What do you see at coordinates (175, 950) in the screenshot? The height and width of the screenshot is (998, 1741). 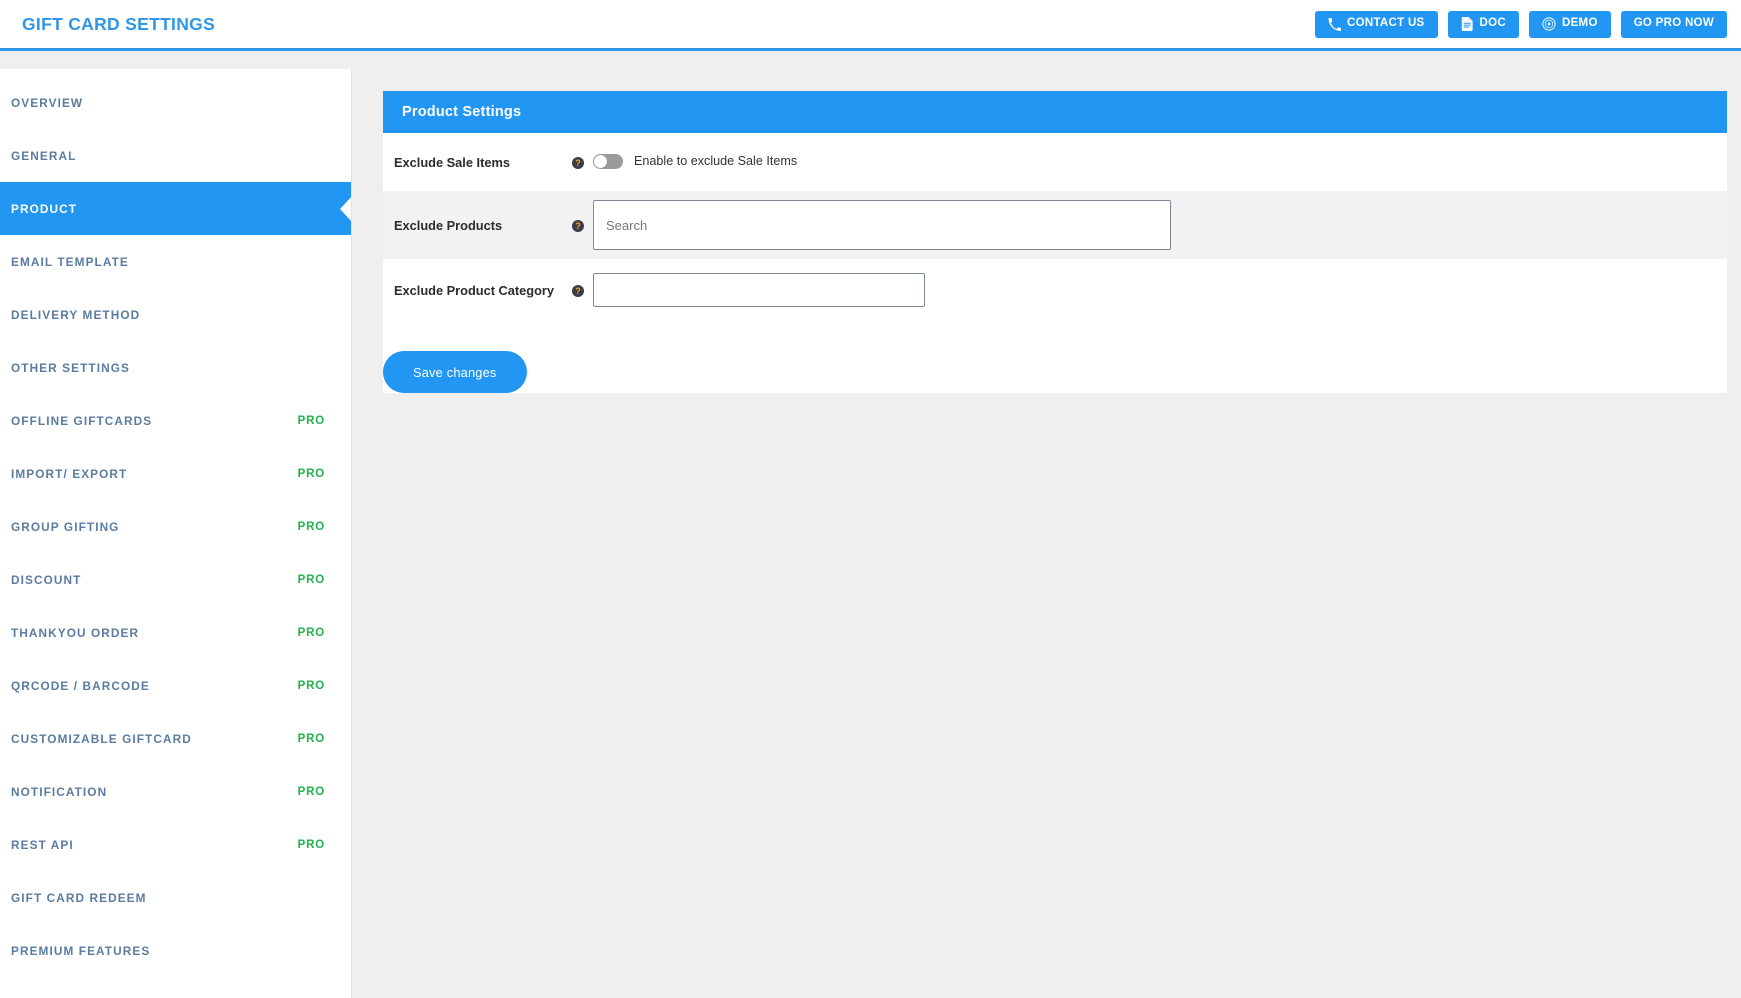 I see `sidebar-item-premium-features: PREMIUM FEATURES` at bounding box center [175, 950].